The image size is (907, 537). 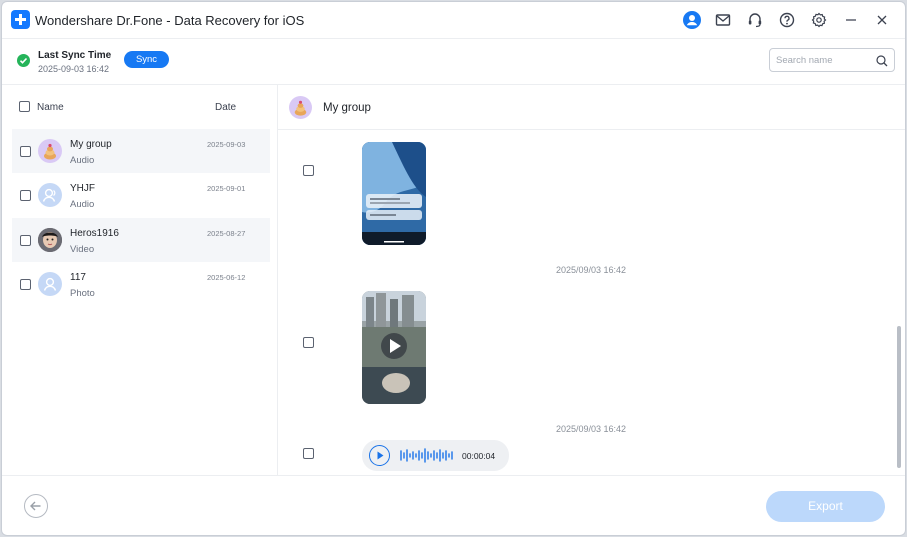 I want to click on last-sync-time: 2025-09-03 16:42, so click(x=74, y=69).